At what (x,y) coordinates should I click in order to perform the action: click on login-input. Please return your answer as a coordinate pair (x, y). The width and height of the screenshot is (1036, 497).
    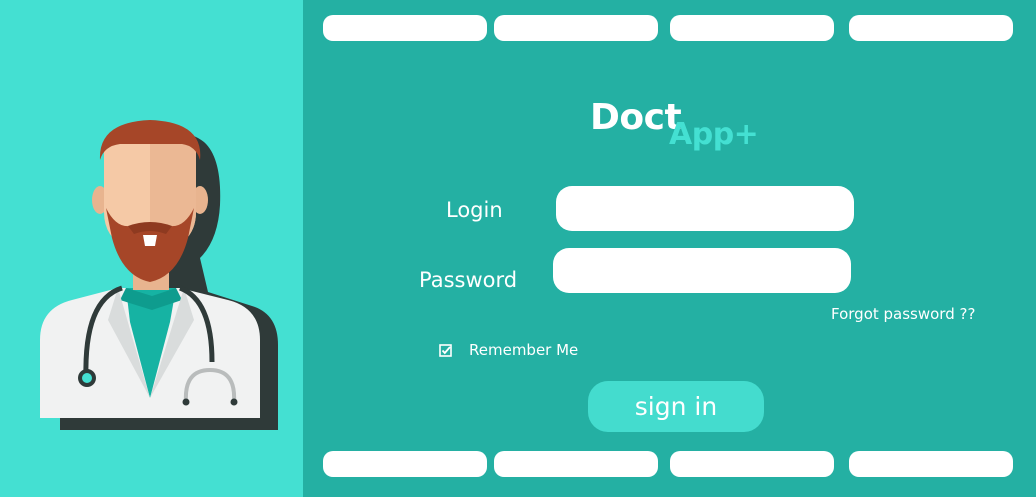
    Looking at the image, I should click on (705, 208).